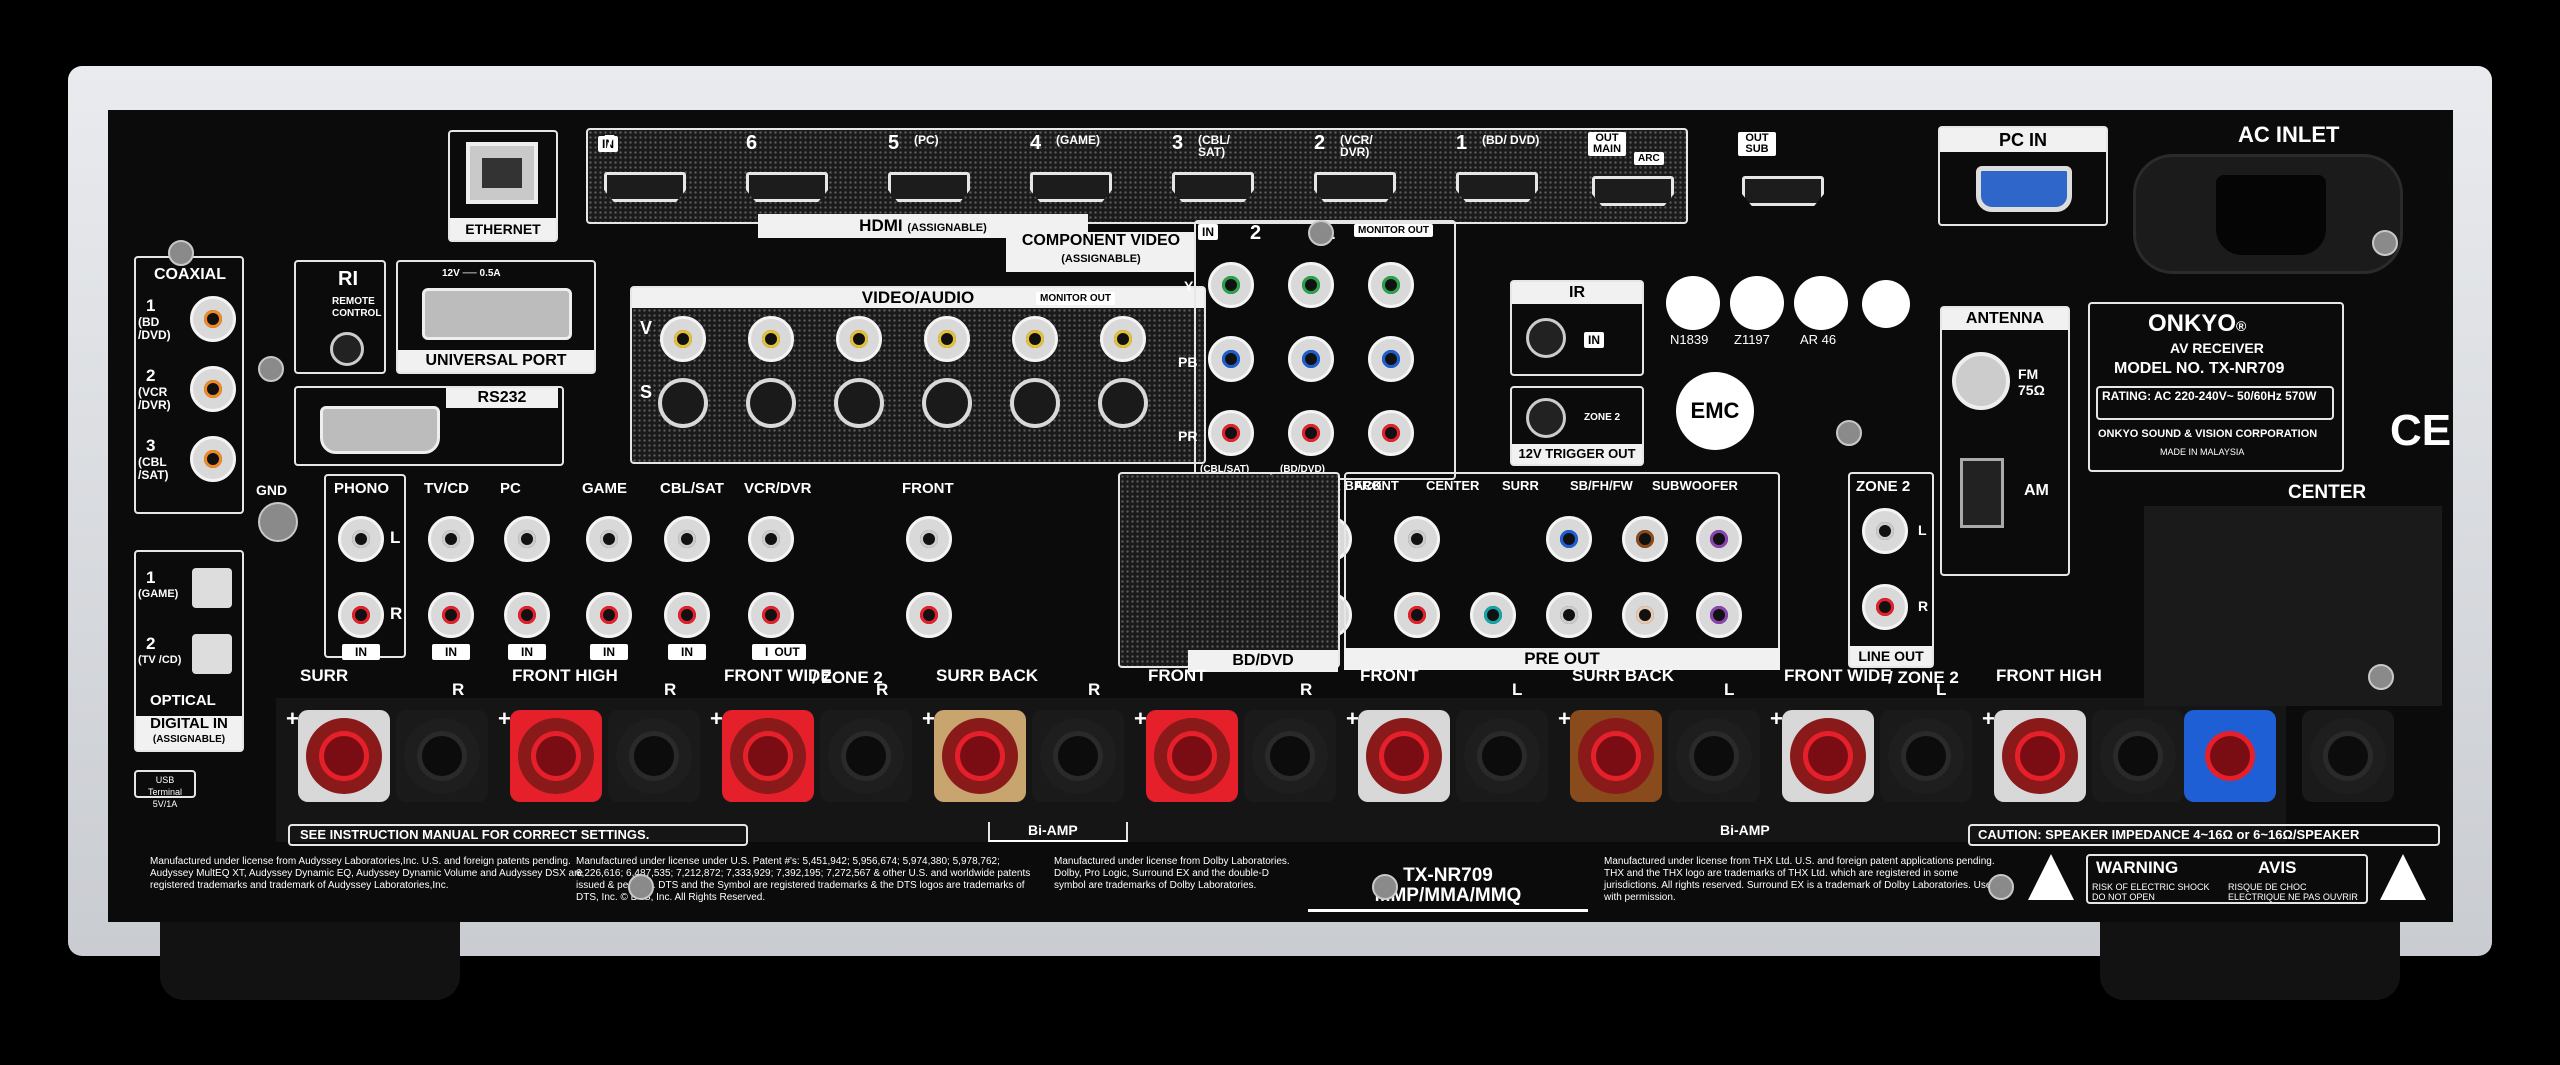  Describe the element at coordinates (2024, 189) in the screenshot. I see `vga-port` at that location.